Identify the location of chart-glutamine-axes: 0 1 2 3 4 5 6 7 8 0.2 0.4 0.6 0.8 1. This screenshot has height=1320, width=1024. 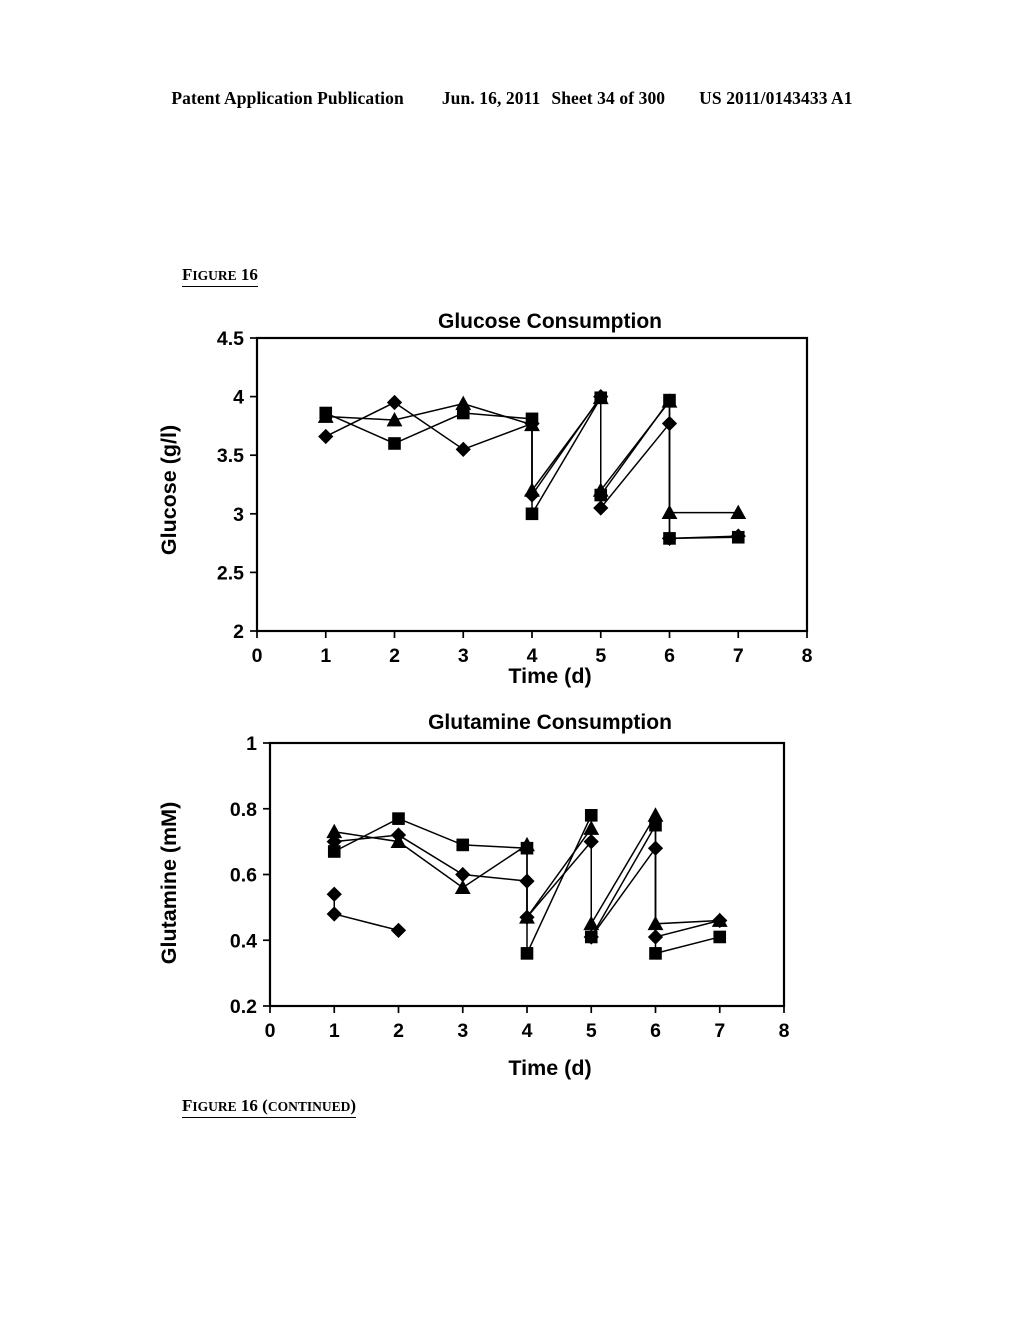
(510, 887).